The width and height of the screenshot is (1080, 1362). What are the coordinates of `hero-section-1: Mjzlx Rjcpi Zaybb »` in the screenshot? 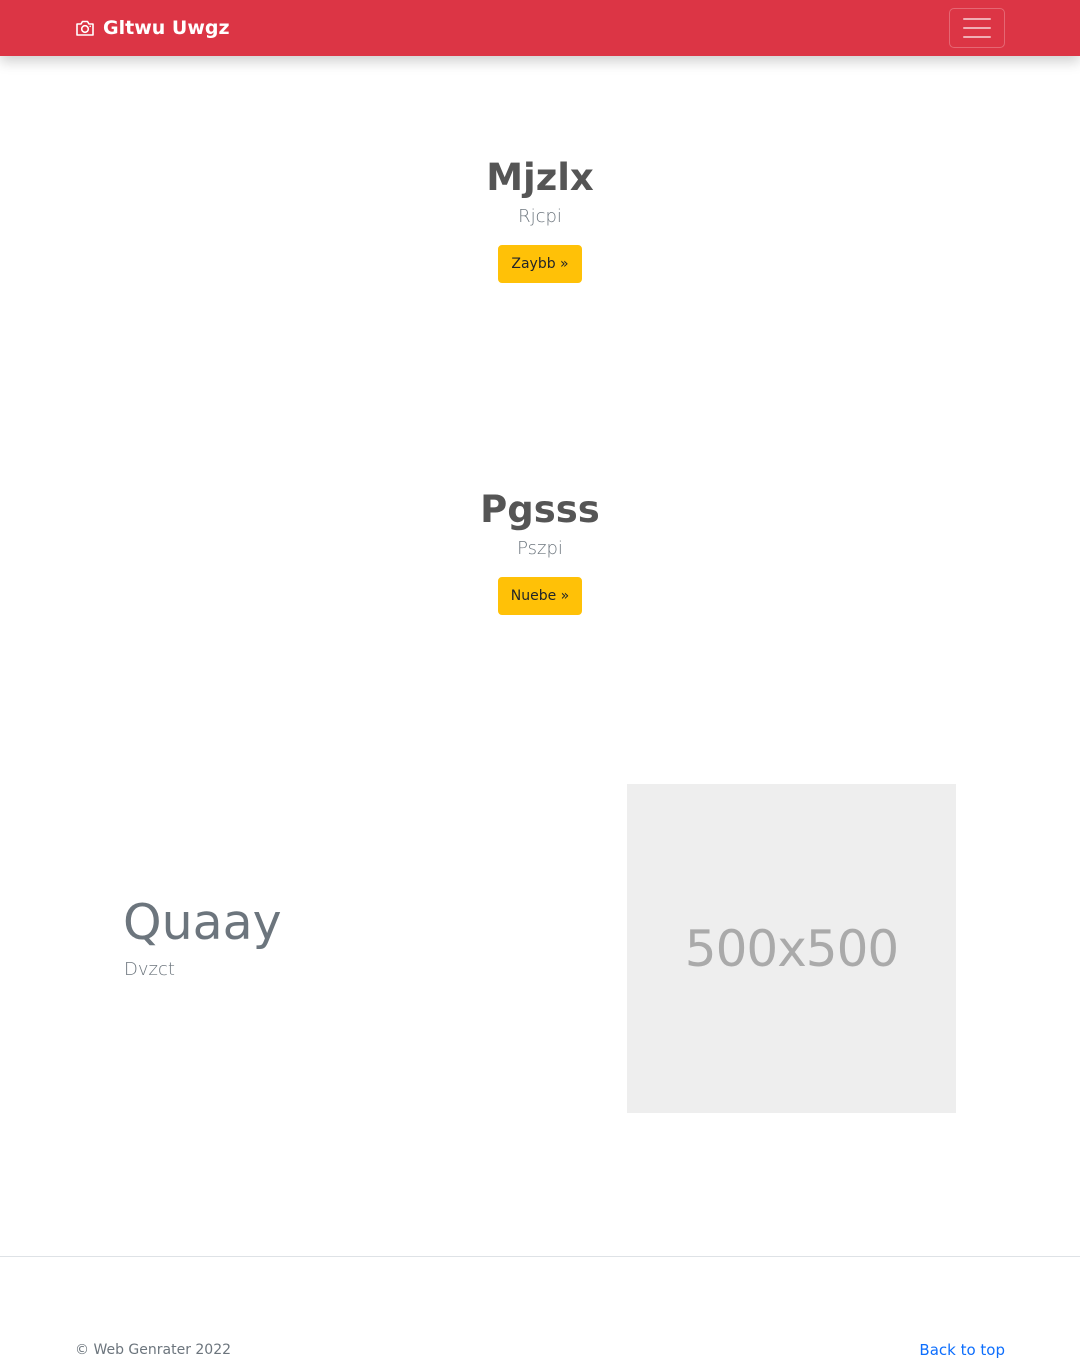 It's located at (540, 219).